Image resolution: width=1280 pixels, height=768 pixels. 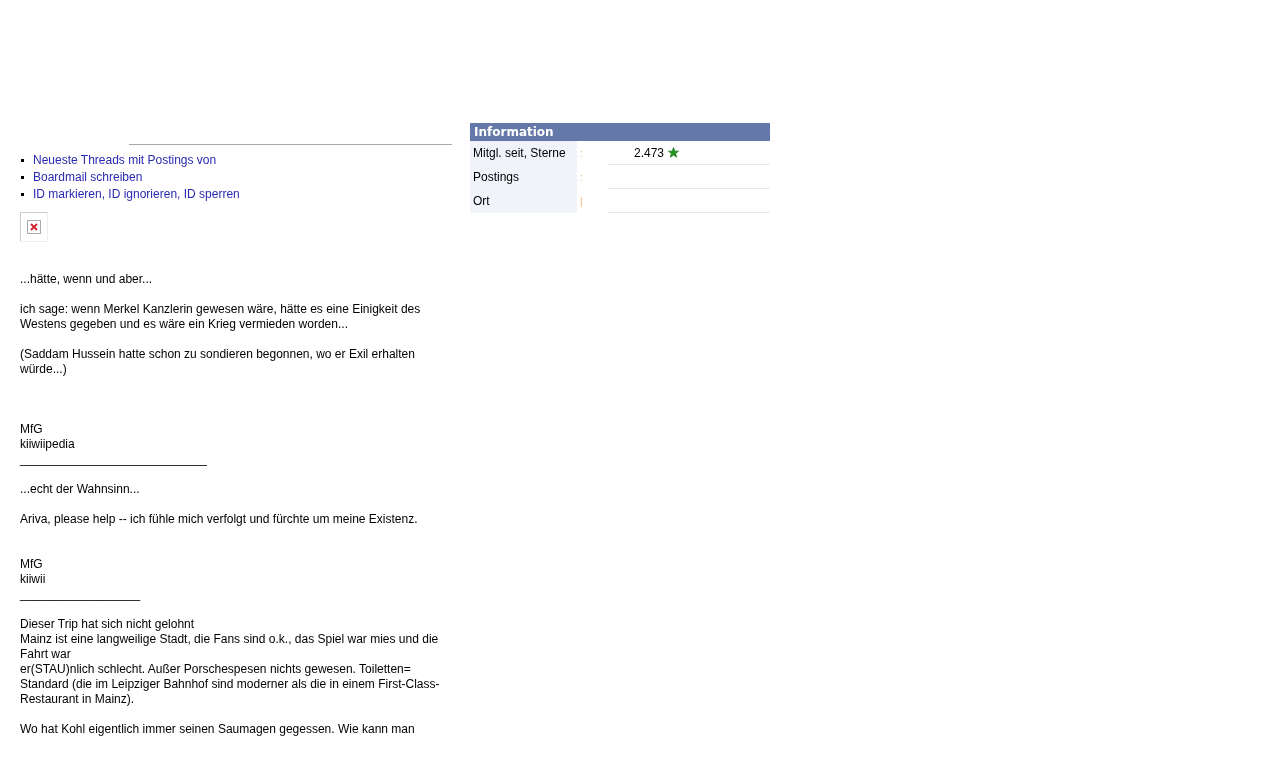 I want to click on signature-text: kiiwii, so click(x=33, y=579).